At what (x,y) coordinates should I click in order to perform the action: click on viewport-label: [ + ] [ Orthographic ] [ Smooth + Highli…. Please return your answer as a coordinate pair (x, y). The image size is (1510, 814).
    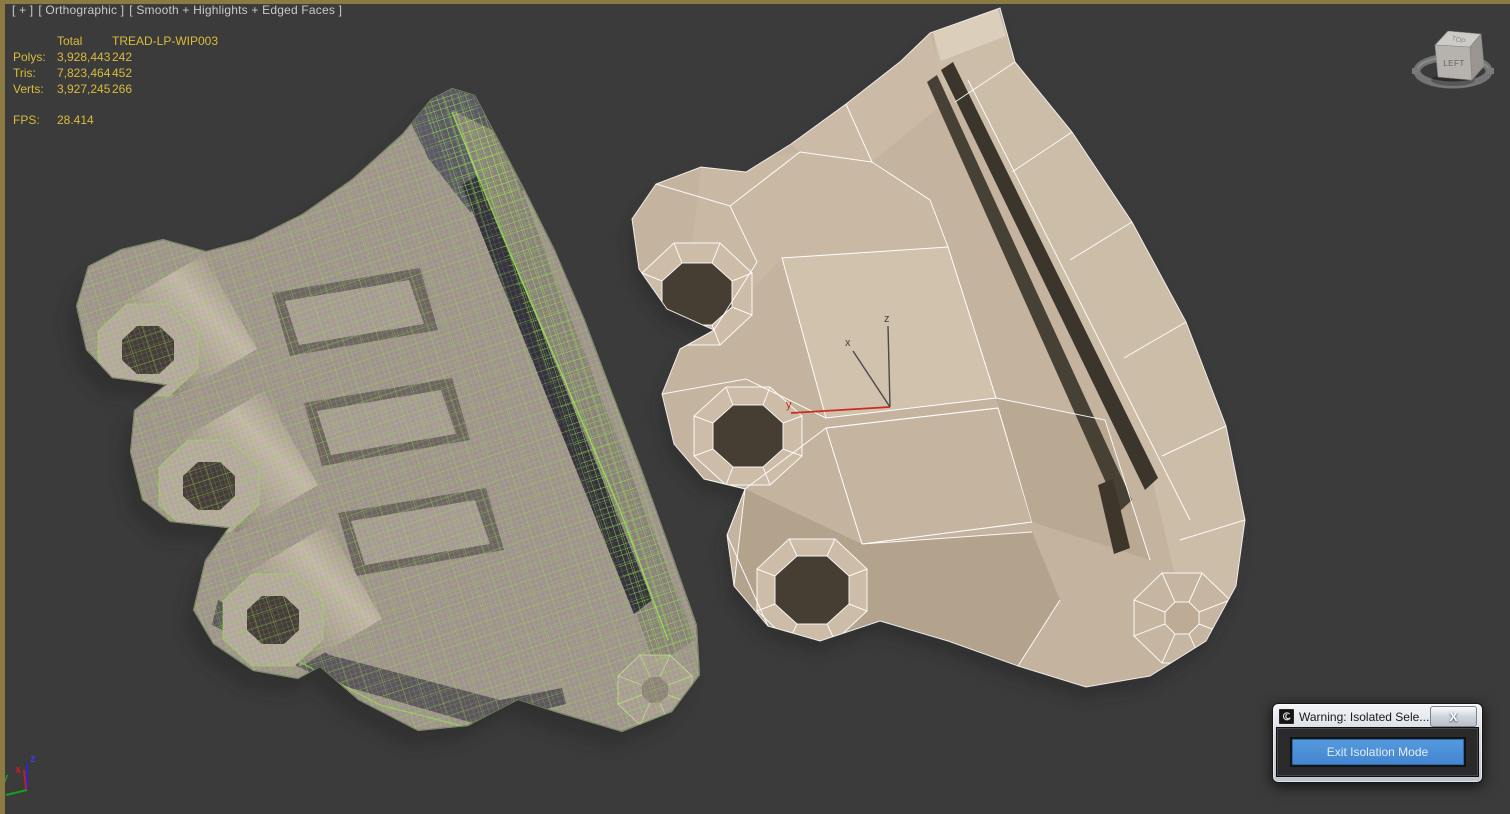
    Looking at the image, I should click on (177, 10).